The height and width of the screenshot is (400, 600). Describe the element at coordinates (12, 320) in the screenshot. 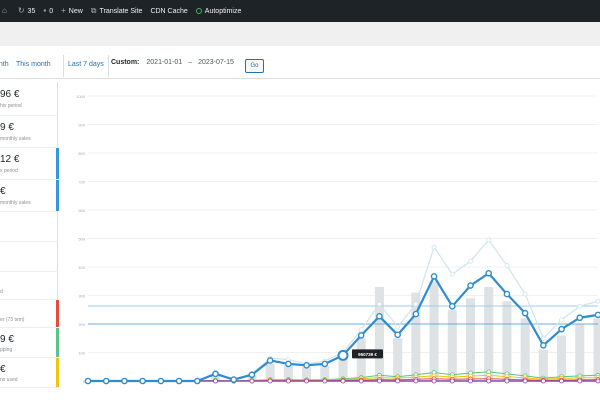

I see `legend-desc: er (73 tem)` at that location.